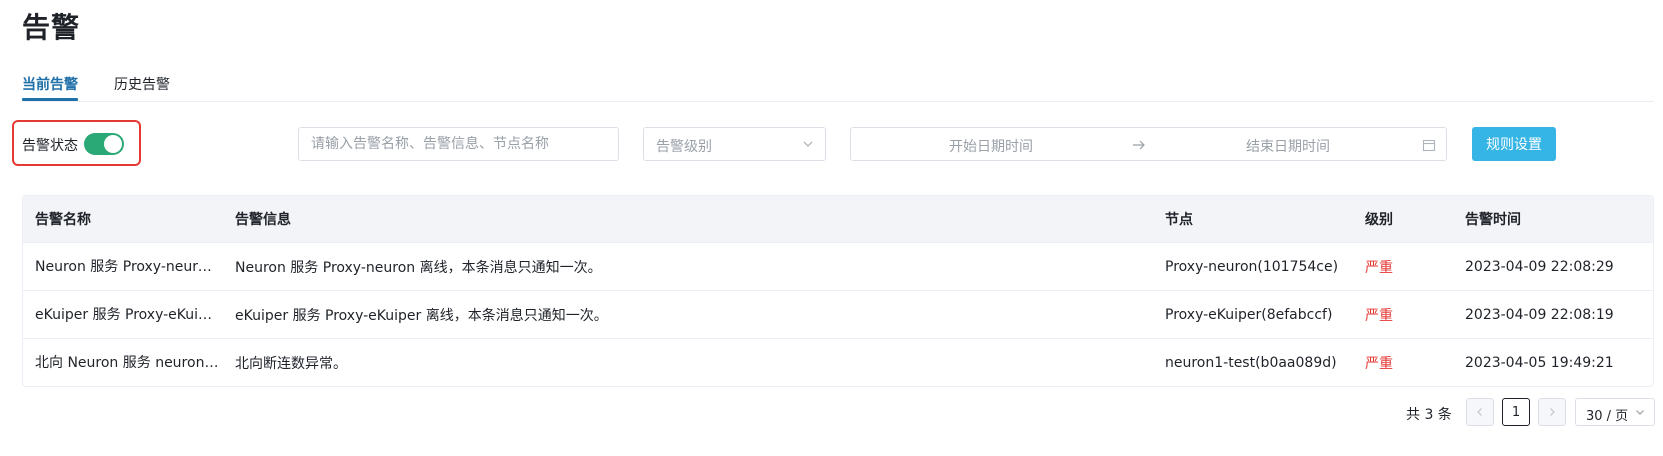  Describe the element at coordinates (1516, 412) in the screenshot. I see `page-number-button: 1` at that location.